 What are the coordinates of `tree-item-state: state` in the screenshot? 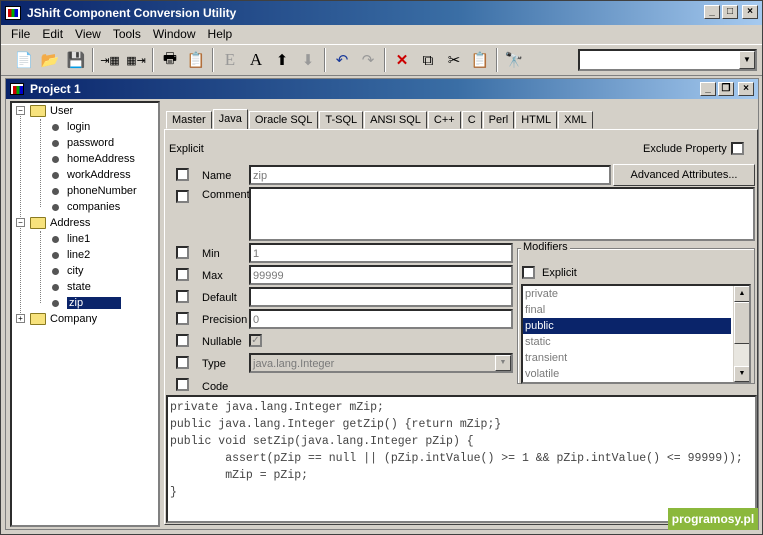 It's located at (71, 287).